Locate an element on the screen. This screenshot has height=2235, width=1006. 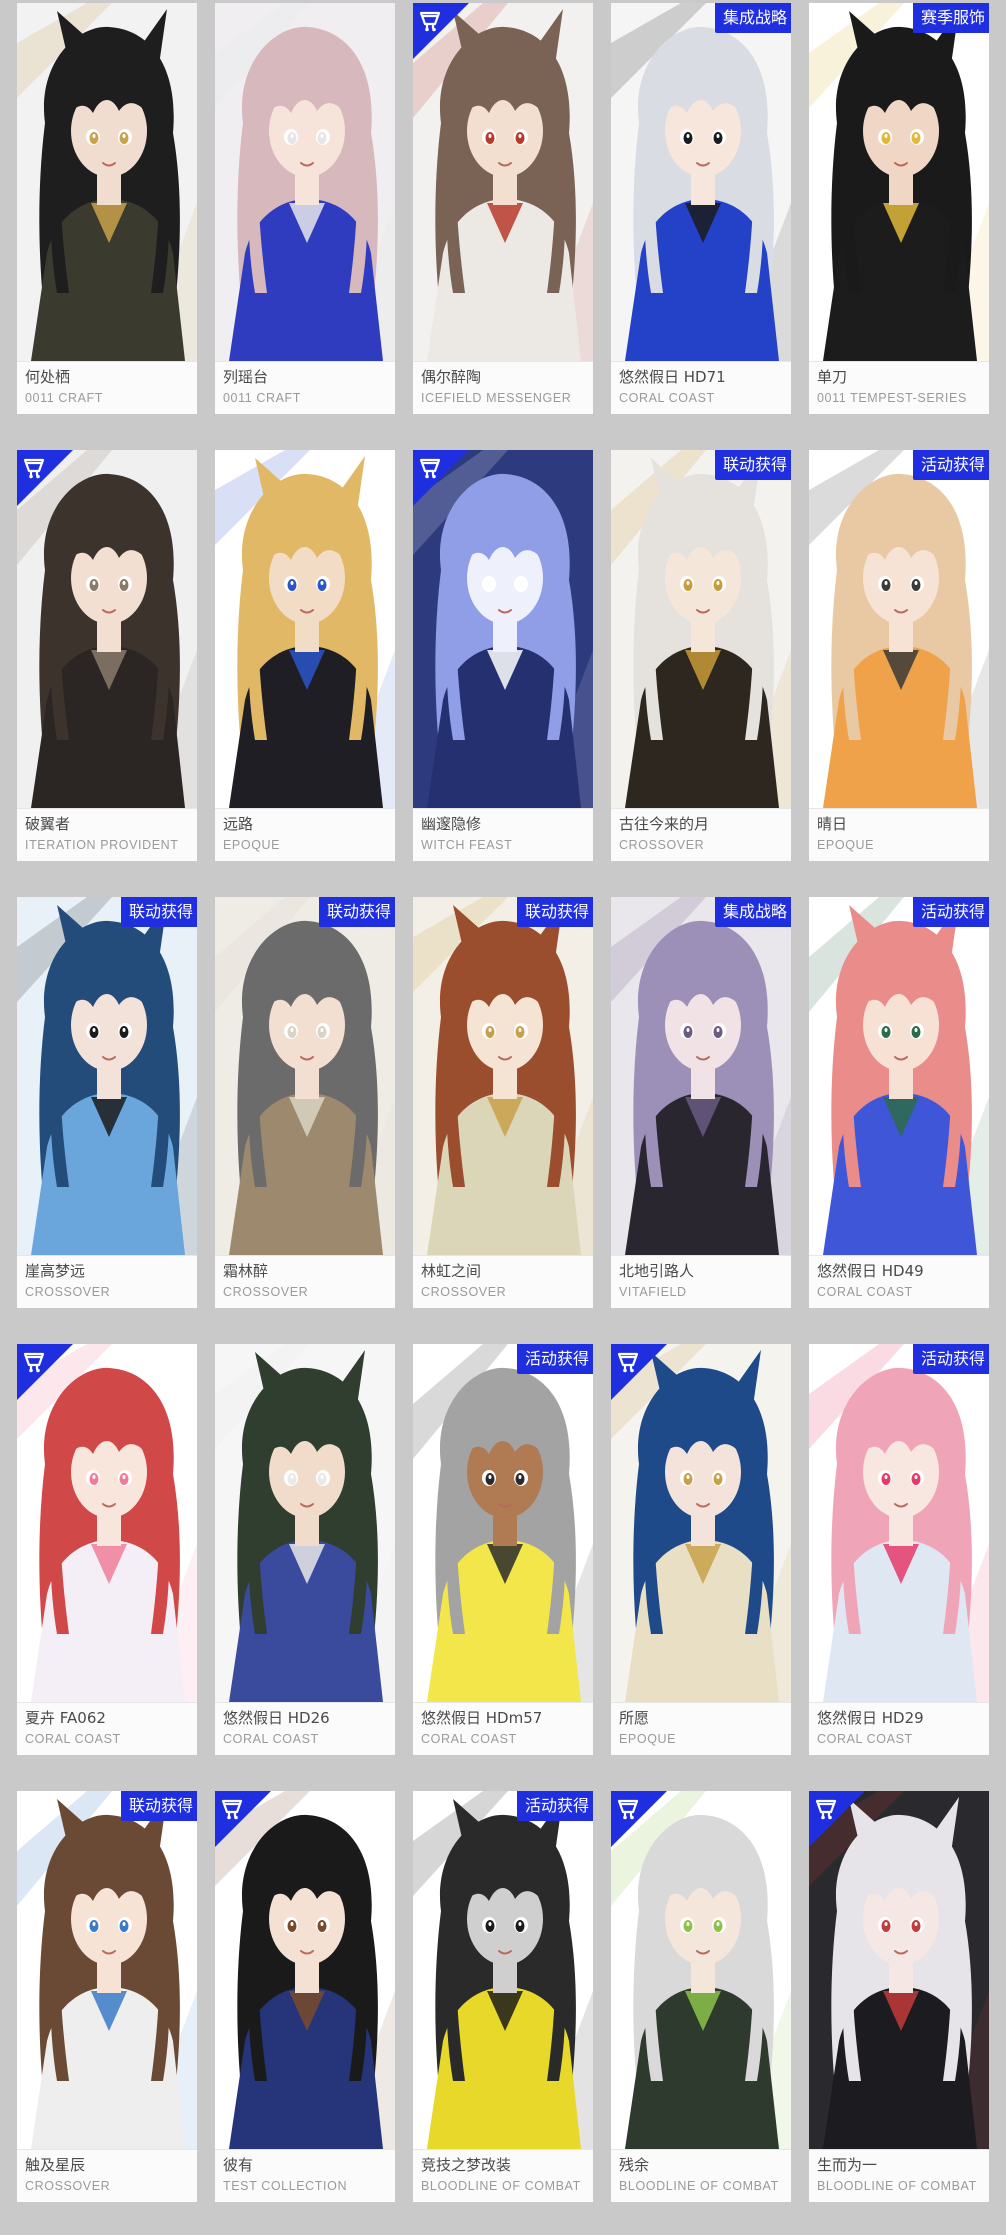
skin-card-2: 列瑶台 0011 CRAFT is located at coordinates (305, 208).